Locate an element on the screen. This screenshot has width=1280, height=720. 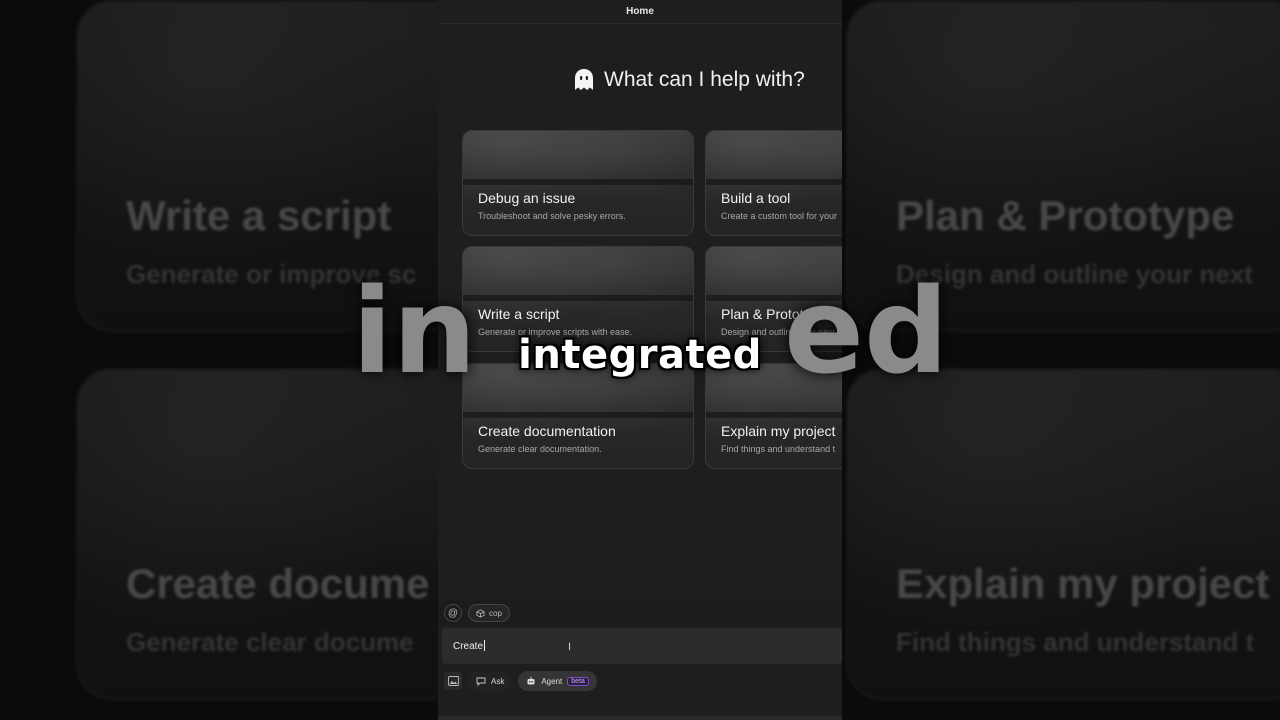
caption-shadow-left: in is located at coordinates (414, 331).